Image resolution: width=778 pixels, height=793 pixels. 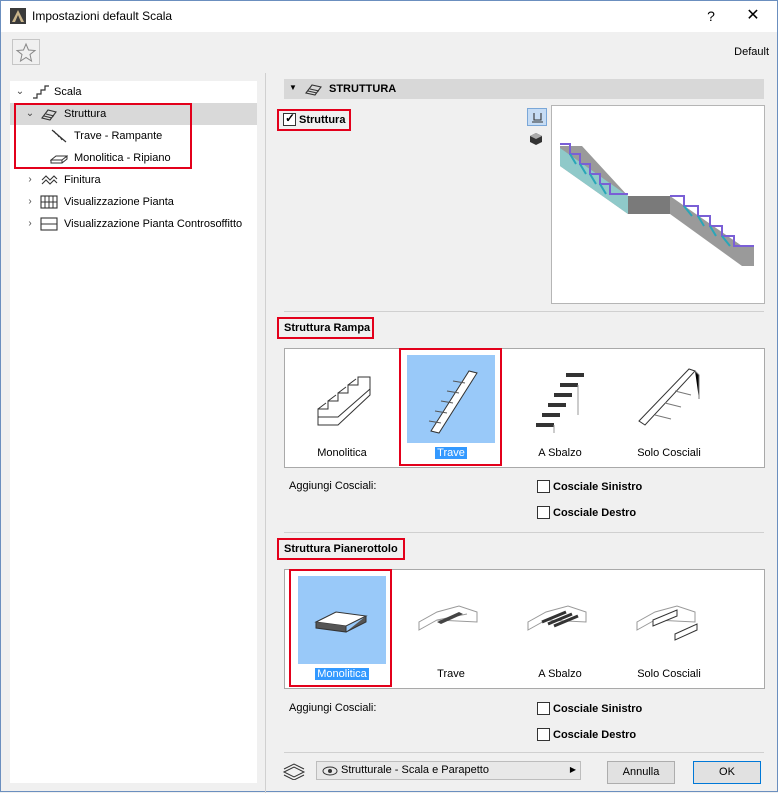 What do you see at coordinates (342, 453) in the screenshot?
I see `option-label: Monolitica` at bounding box center [342, 453].